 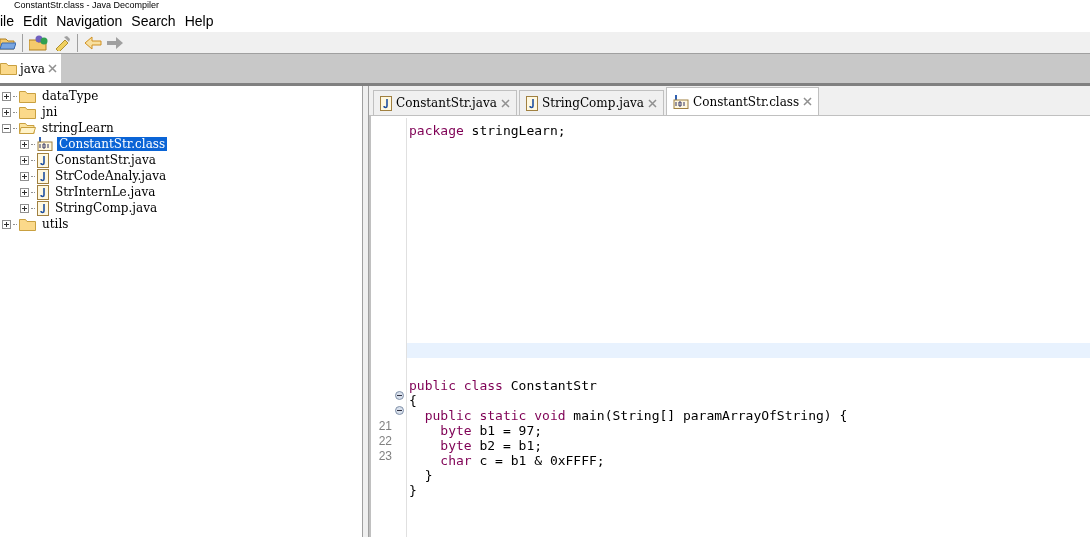 What do you see at coordinates (413, 400) in the screenshot?
I see `code-line: {` at bounding box center [413, 400].